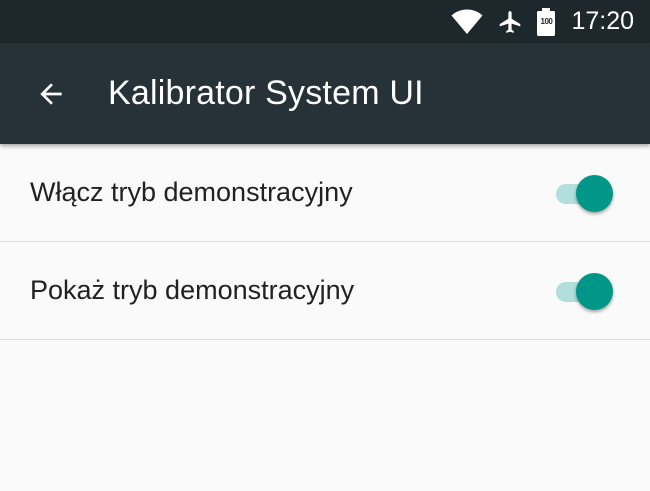 This screenshot has height=491, width=650. Describe the element at coordinates (192, 290) in the screenshot. I see `setting-label: Pokaż tryb demonstracyjny` at that location.